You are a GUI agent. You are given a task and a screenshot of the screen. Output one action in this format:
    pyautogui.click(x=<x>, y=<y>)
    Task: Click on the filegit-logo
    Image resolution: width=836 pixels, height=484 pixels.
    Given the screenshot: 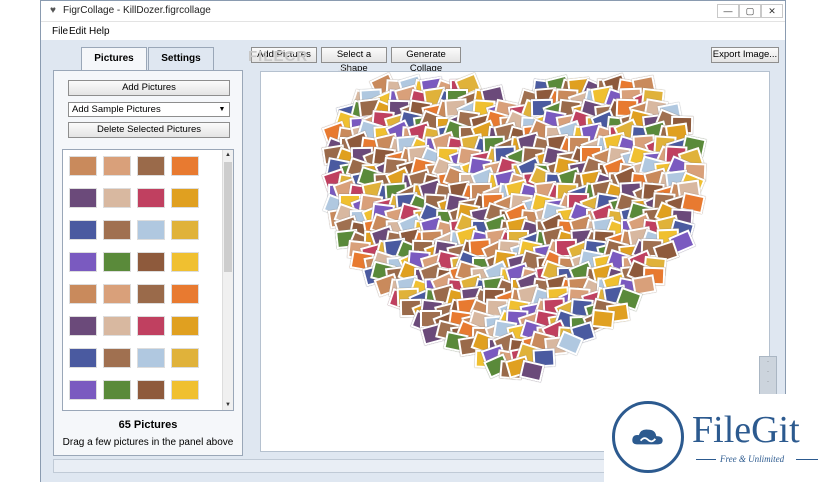 What is the action you would take?
    pyautogui.click(x=648, y=437)
    